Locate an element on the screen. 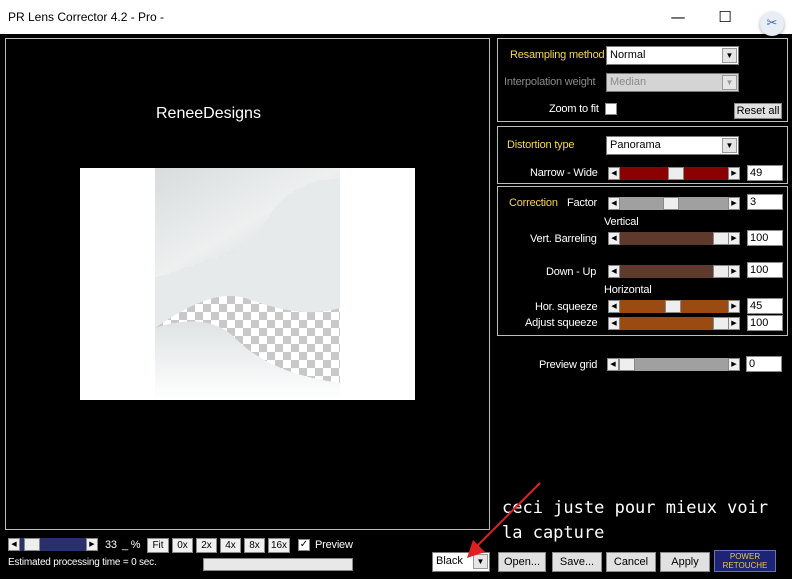 The width and height of the screenshot is (792, 579). adjust-squeeze-slider: ◀ ▶ is located at coordinates (674, 323).